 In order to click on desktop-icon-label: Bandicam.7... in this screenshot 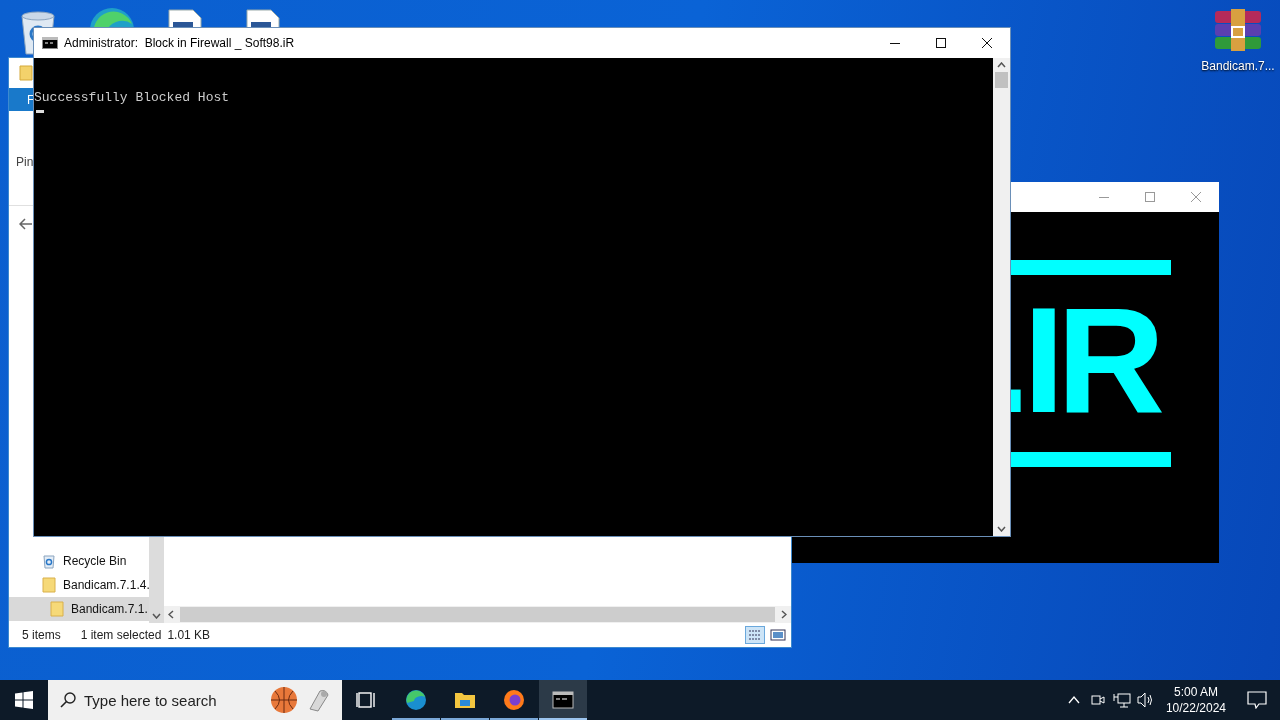, I will do `click(1238, 66)`.